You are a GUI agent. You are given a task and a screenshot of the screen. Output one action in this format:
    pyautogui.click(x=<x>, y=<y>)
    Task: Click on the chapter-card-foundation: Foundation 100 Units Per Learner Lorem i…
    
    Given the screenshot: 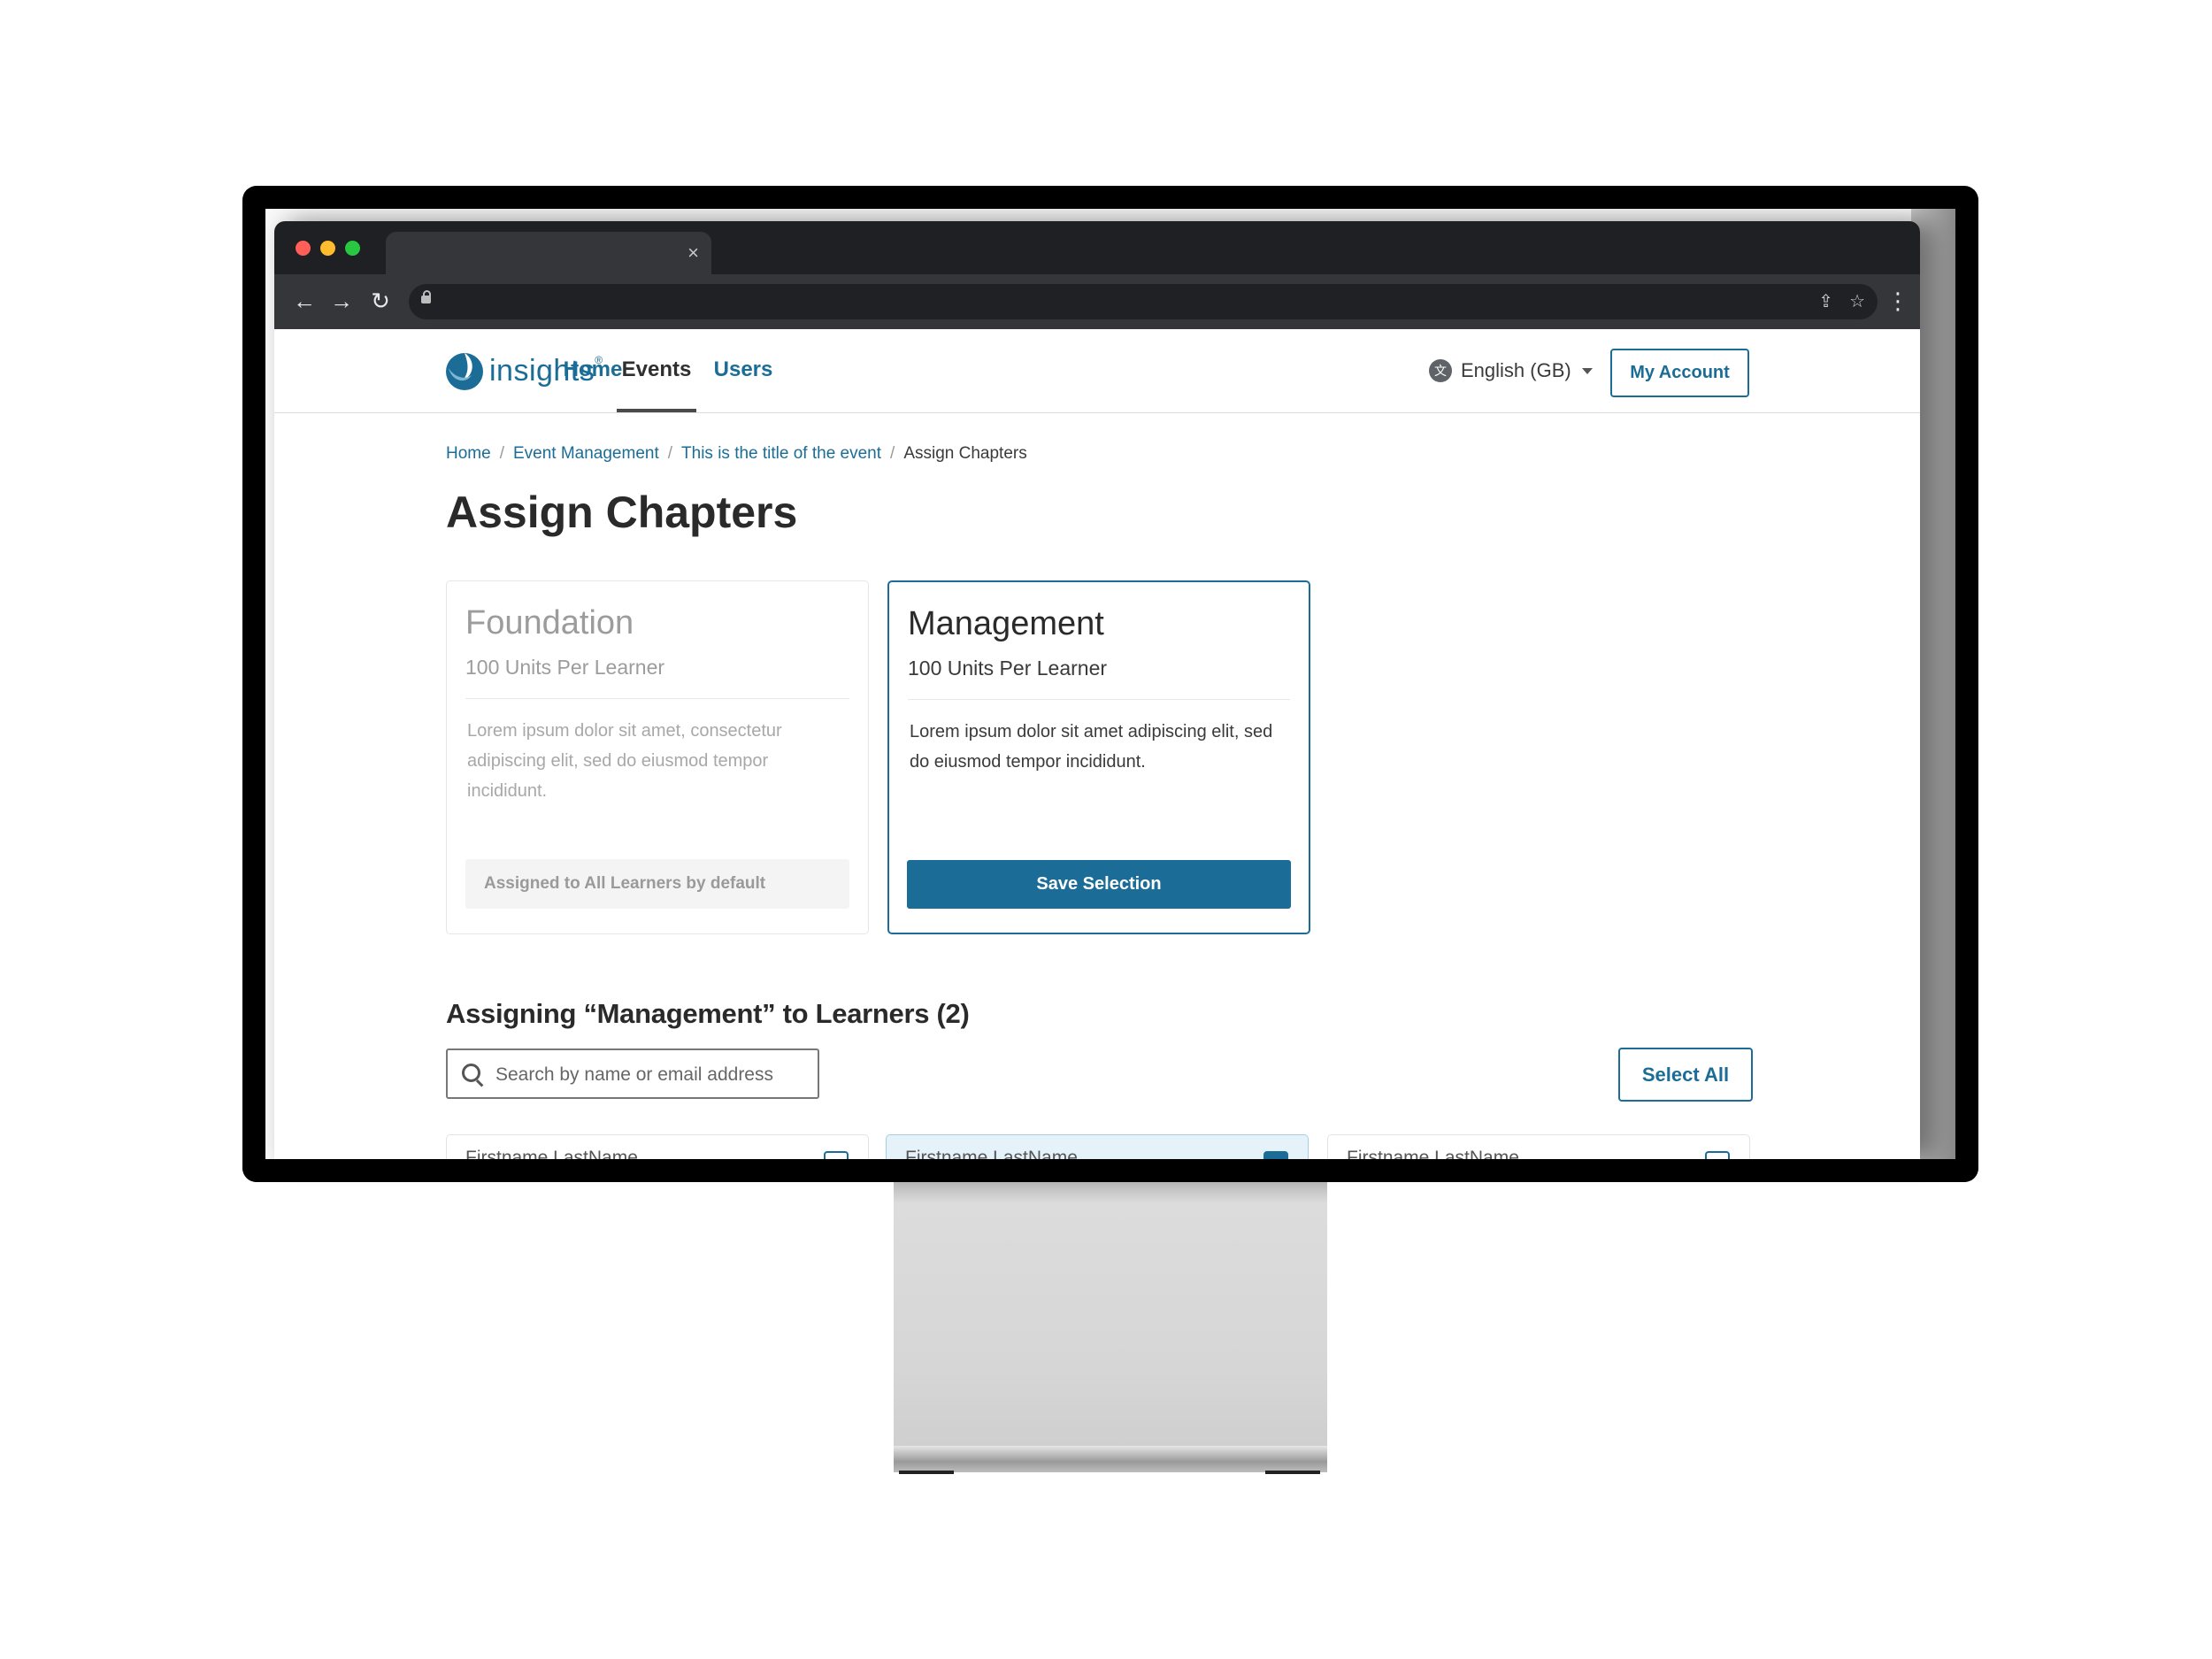 What is the action you would take?
    pyautogui.click(x=657, y=757)
    